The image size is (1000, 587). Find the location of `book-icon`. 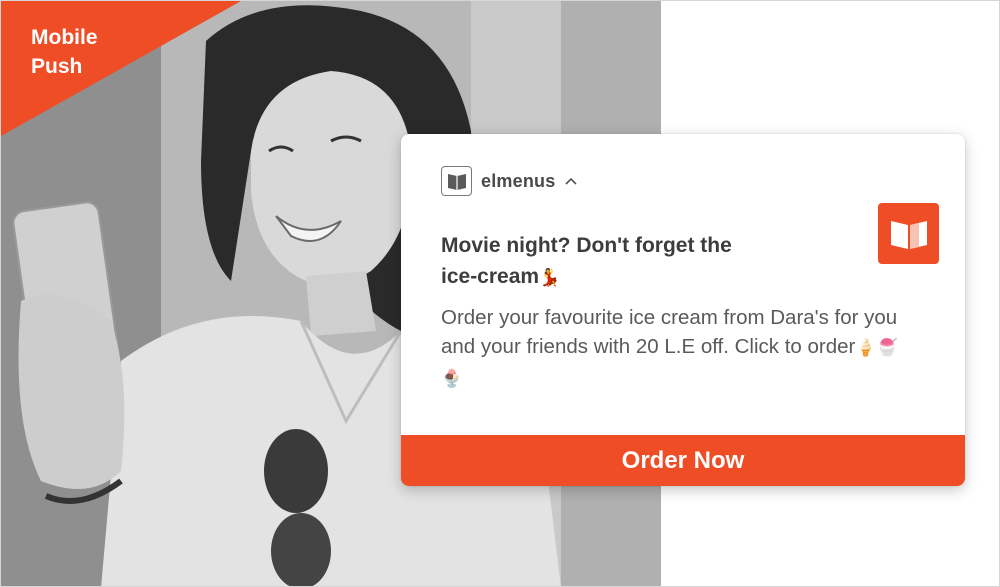

book-icon is located at coordinates (456, 181).